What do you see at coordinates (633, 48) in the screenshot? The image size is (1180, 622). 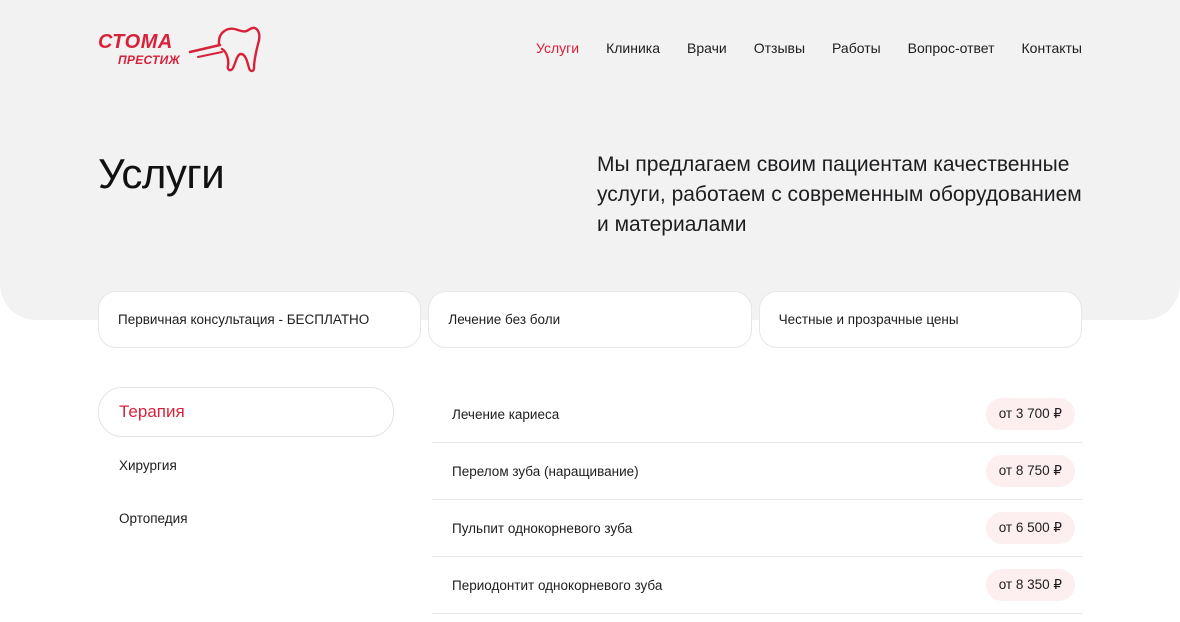 I see `nav-item-clinic: Клиника` at bounding box center [633, 48].